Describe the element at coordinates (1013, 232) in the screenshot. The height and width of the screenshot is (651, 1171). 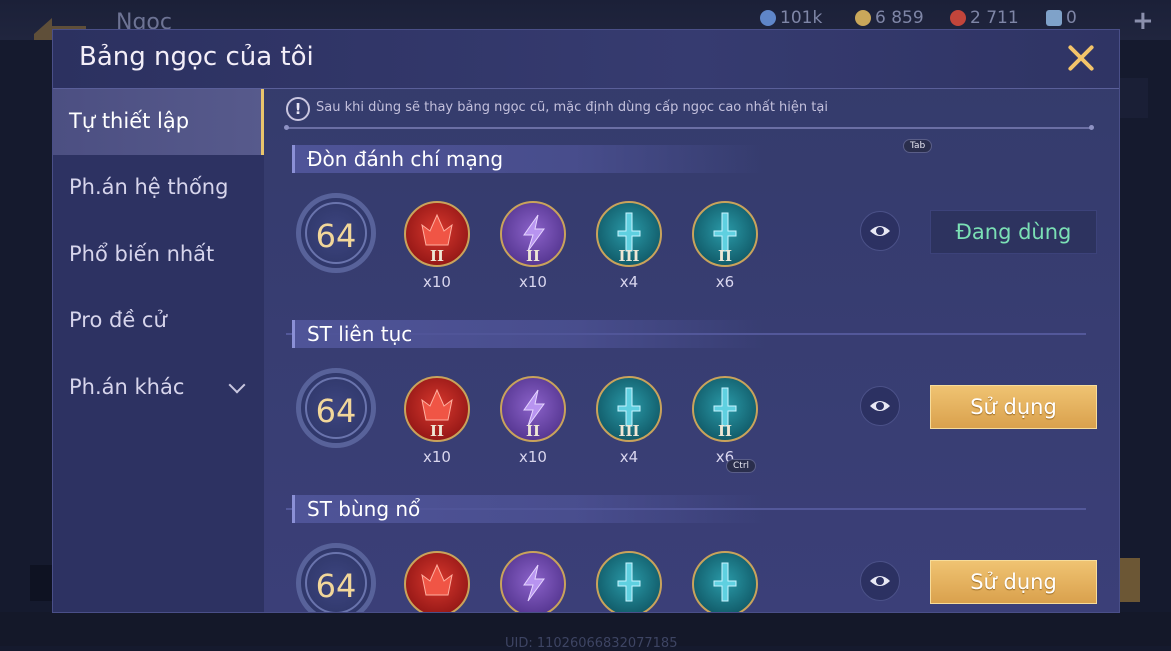
I see `in-use-button: Đang dùng` at that location.